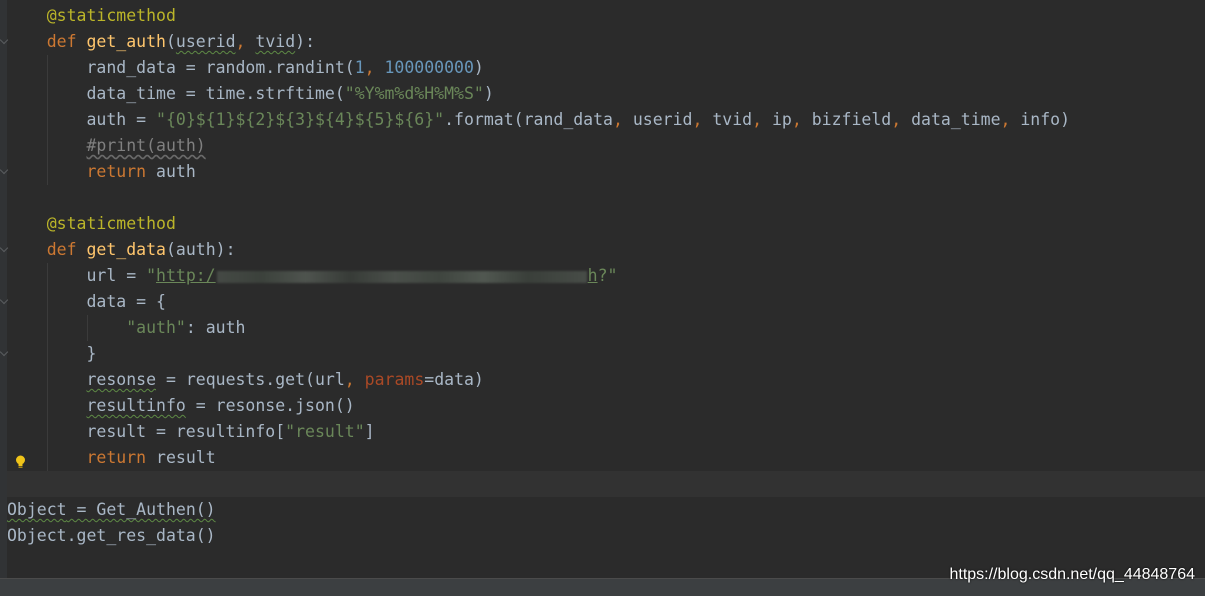  Describe the element at coordinates (394, 379) in the screenshot. I see `code-token: params` at that location.